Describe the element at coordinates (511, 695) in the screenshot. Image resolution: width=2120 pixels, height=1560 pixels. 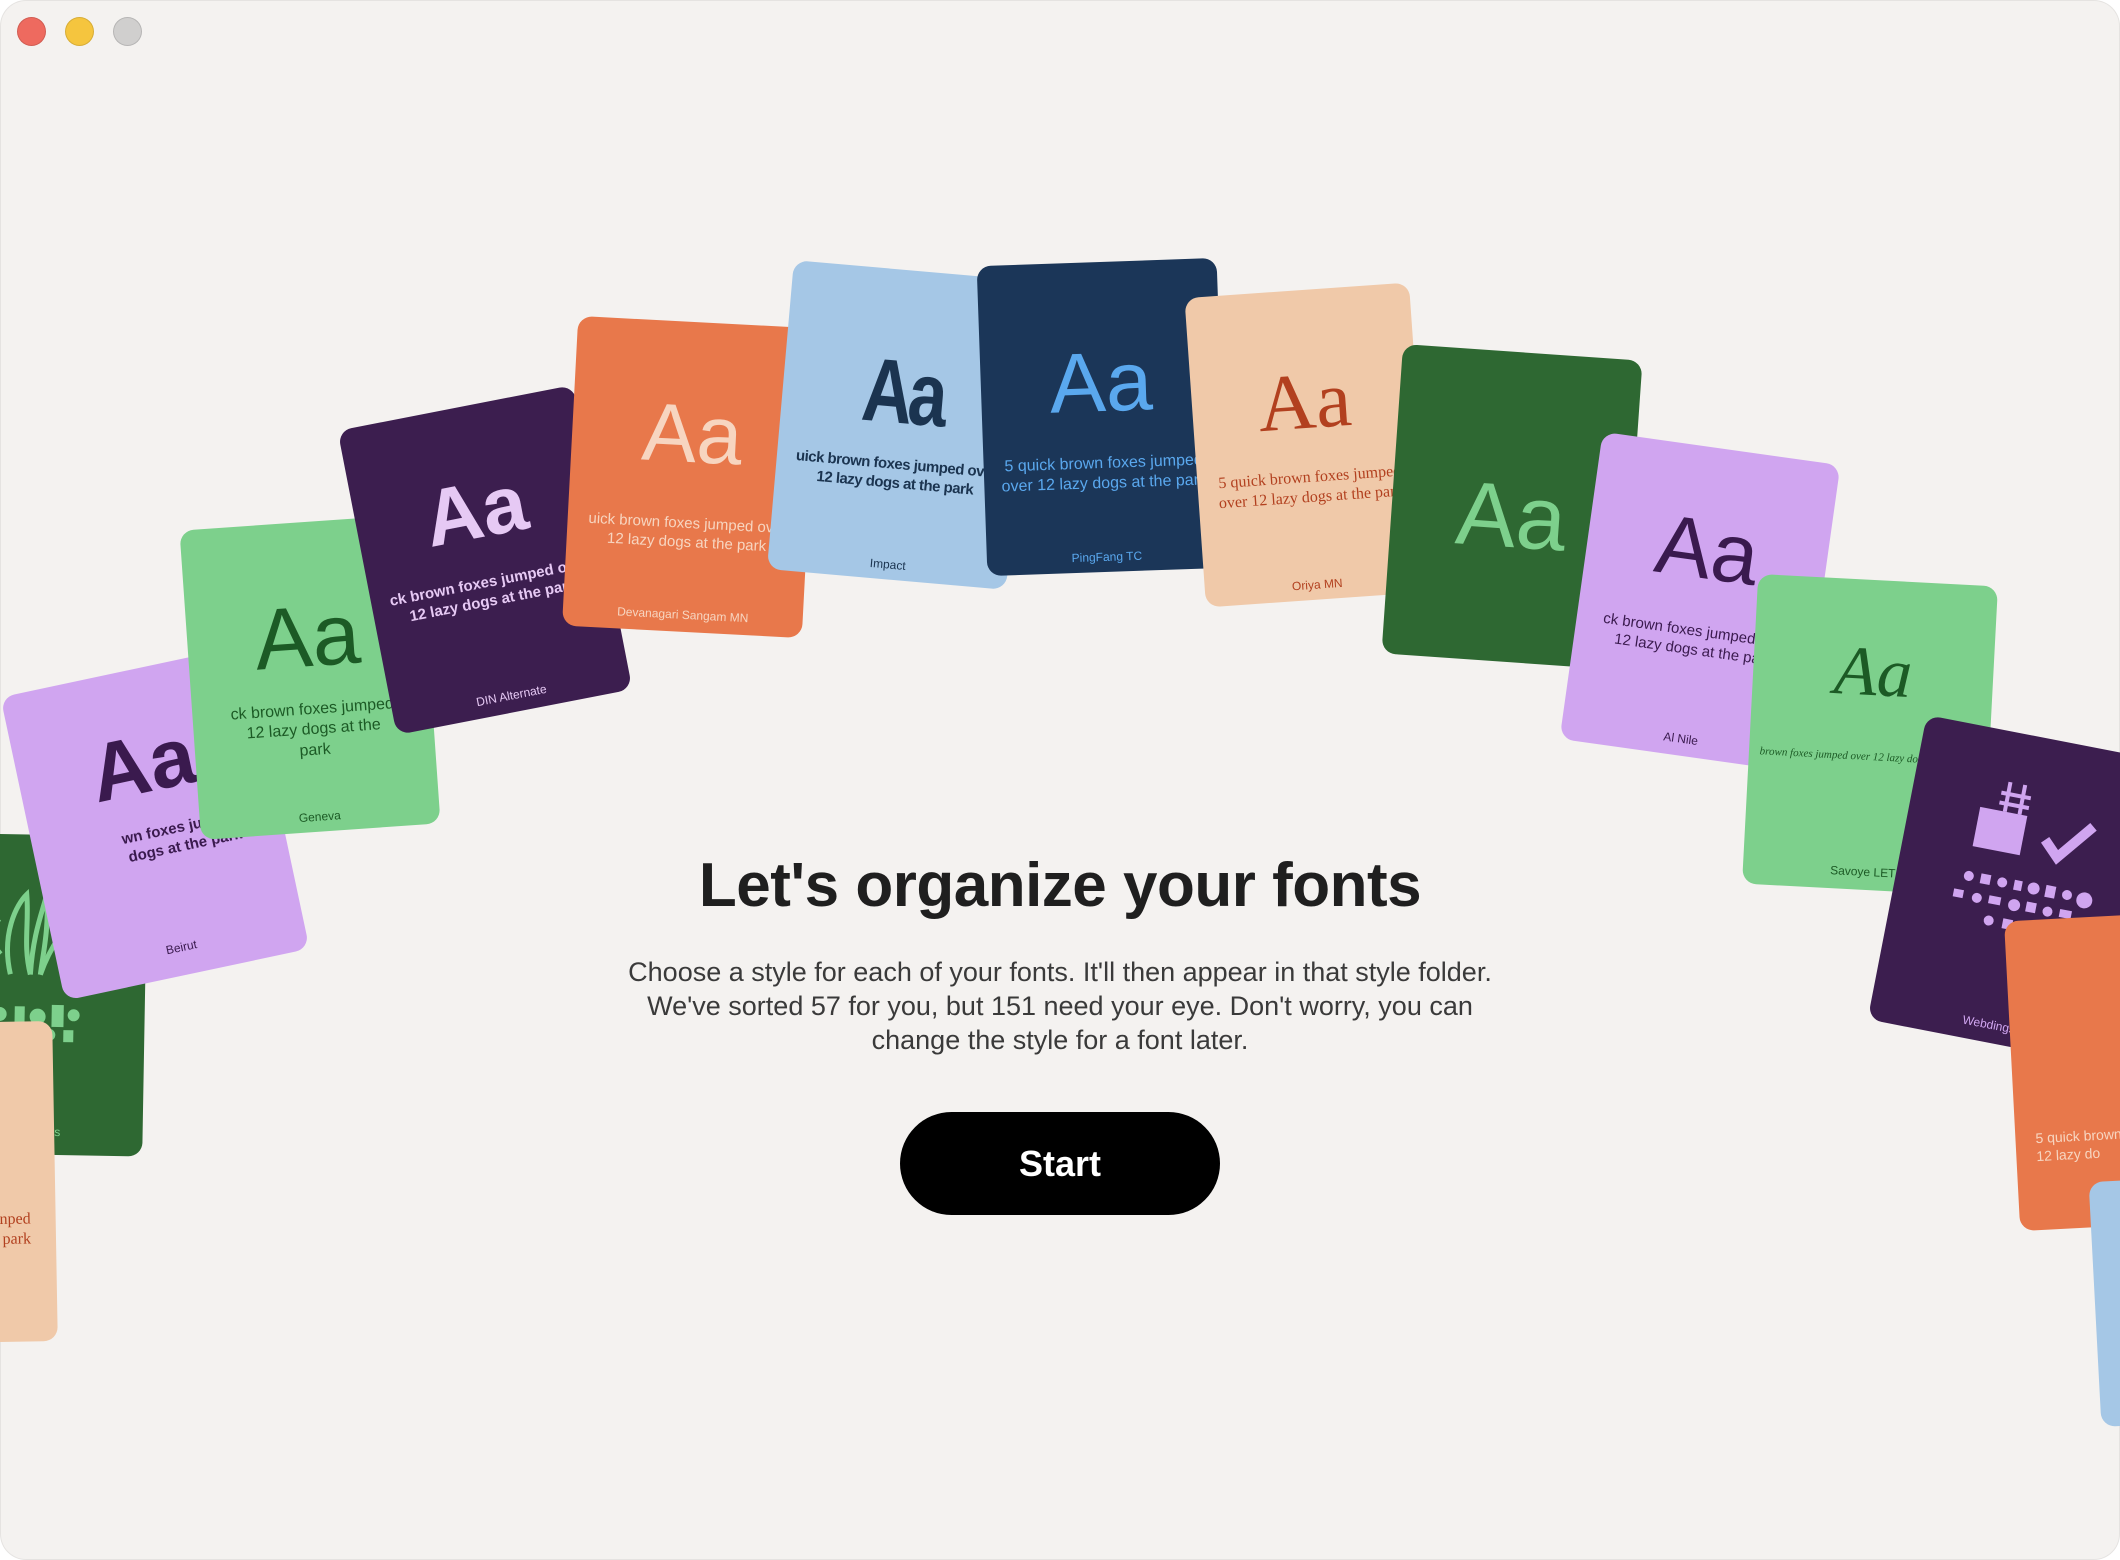
I see `font-card-name: DIN Alternate` at that location.